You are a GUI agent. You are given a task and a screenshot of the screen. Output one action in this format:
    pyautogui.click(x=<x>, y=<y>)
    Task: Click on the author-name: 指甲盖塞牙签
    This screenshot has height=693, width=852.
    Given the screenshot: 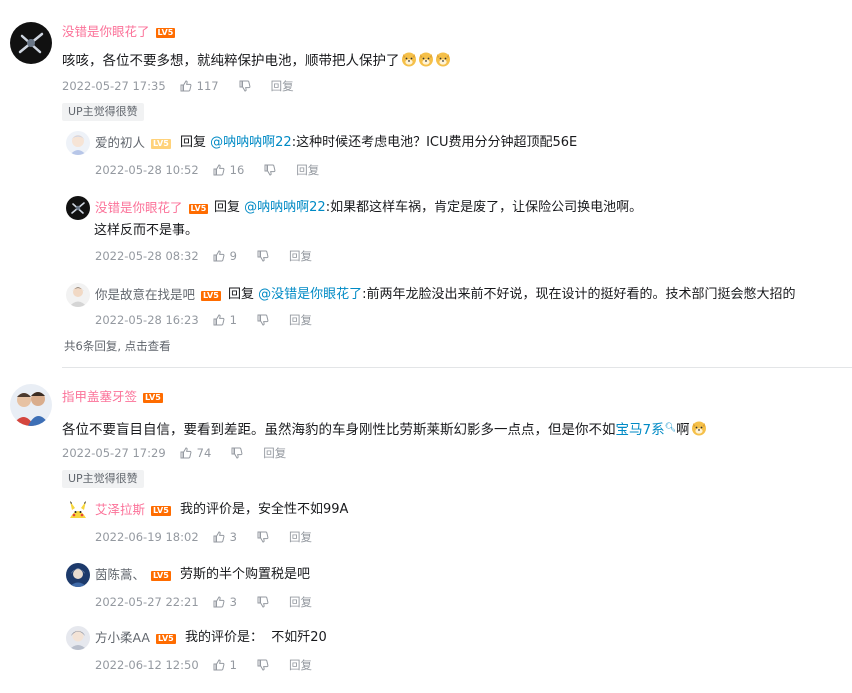 What is the action you would take?
    pyautogui.click(x=99, y=396)
    